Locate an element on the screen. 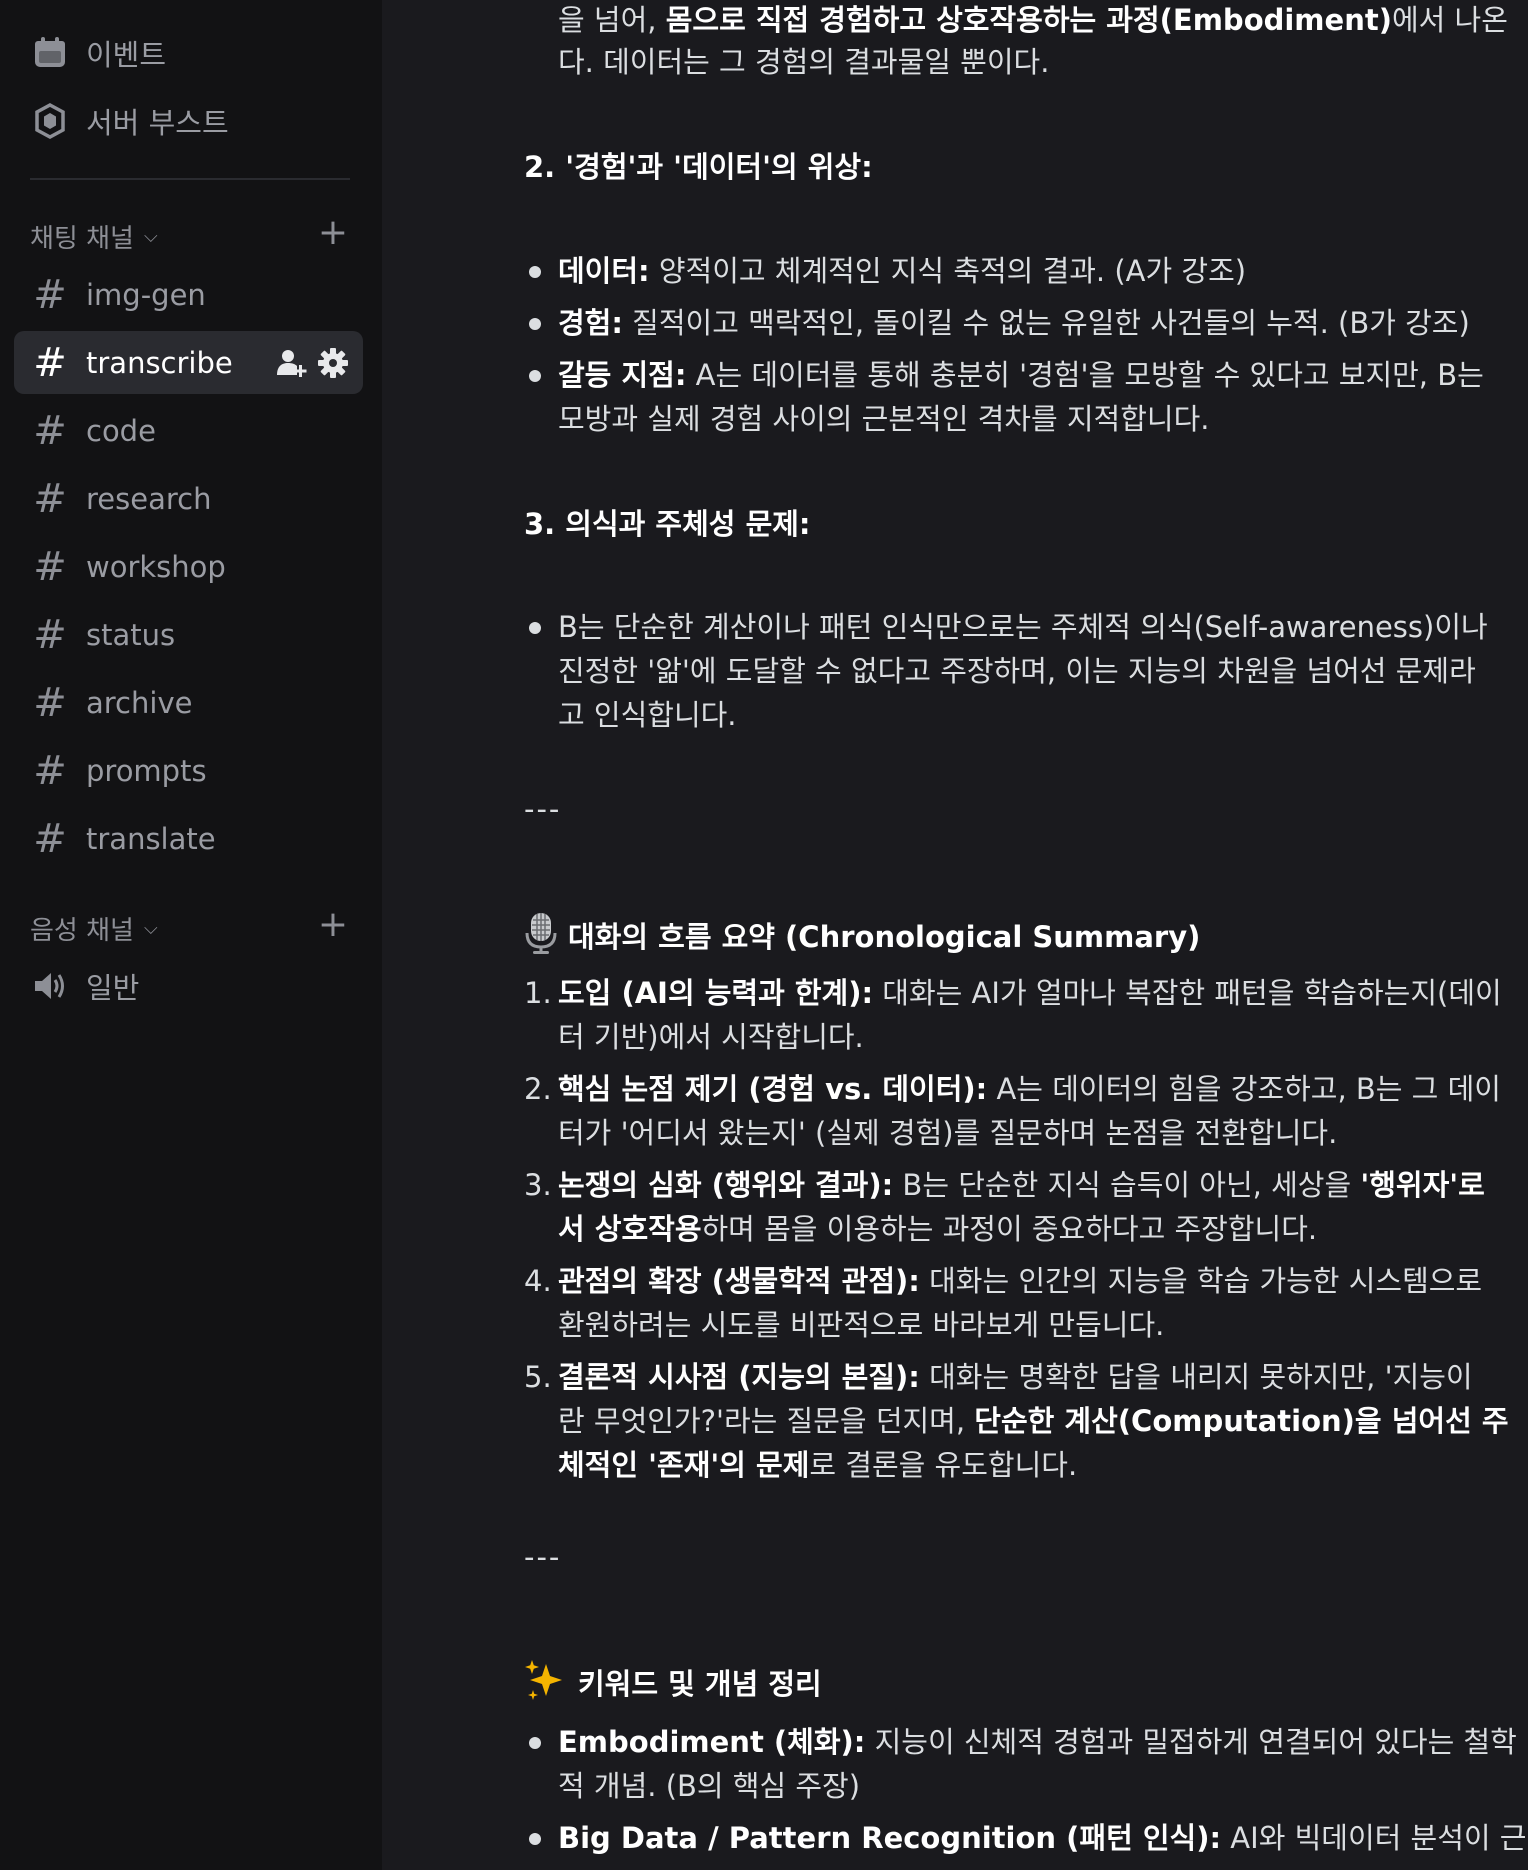  channel-label: translate is located at coordinates (151, 838).